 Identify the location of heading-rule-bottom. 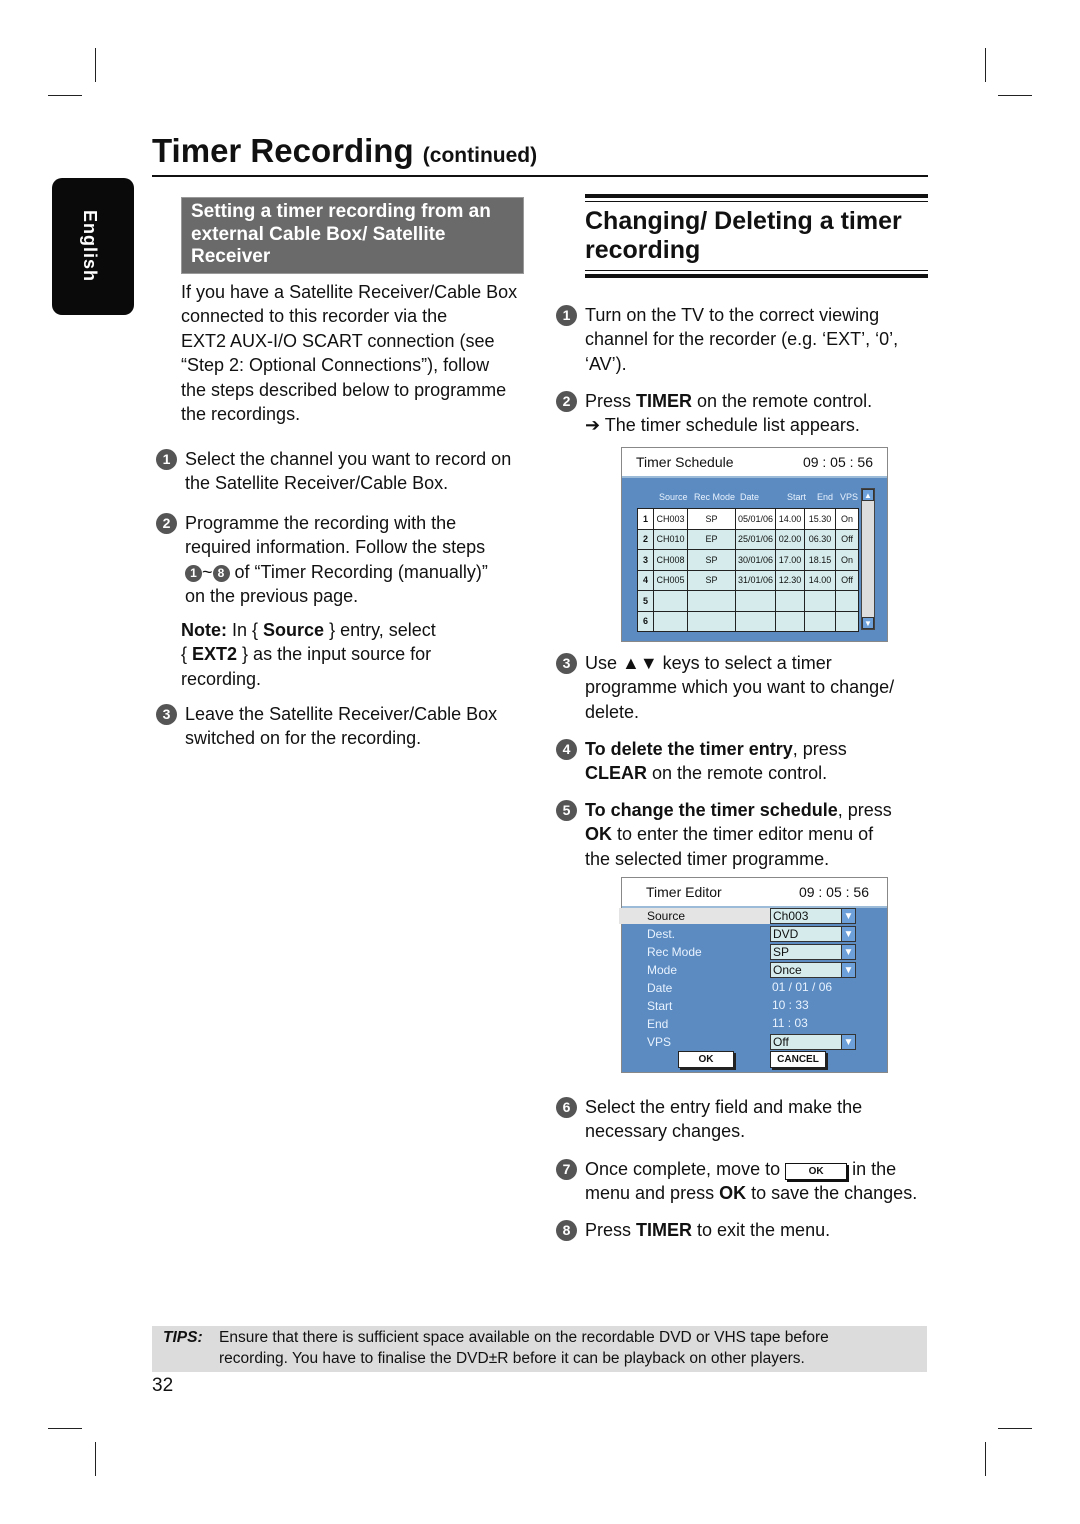
(756, 276).